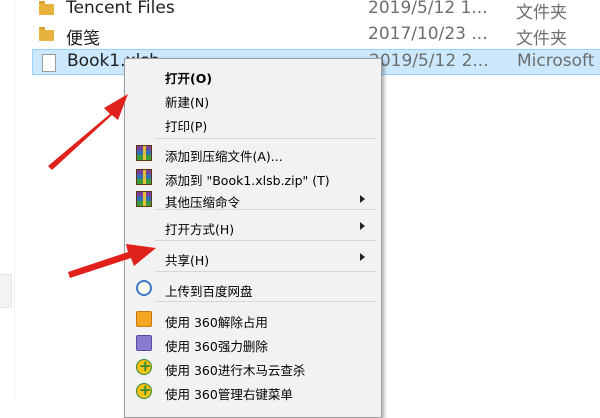 The height and width of the screenshot is (418, 600). What do you see at coordinates (216, 346) in the screenshot?
I see `menu-item-label: 使用 360强力删除` at bounding box center [216, 346].